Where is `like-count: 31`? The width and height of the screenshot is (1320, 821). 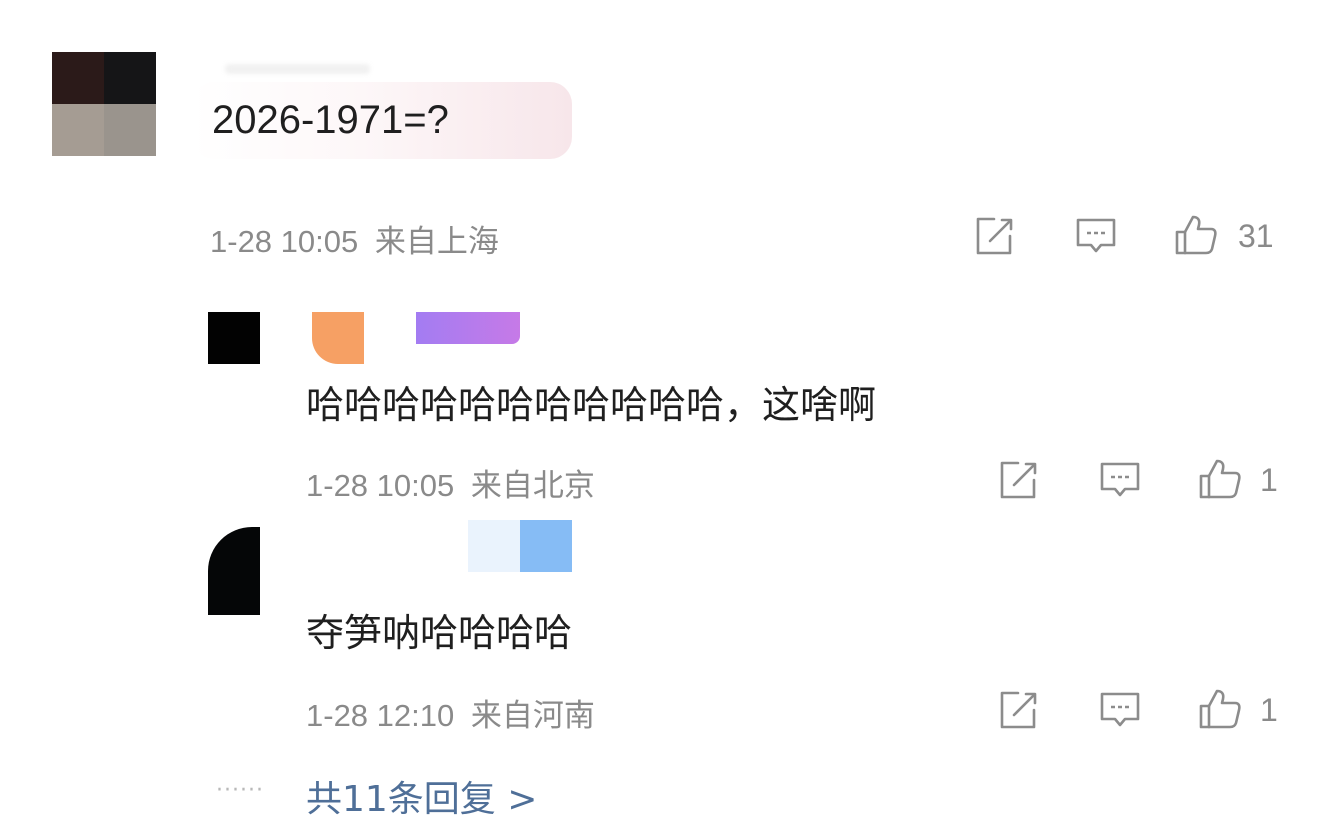
like-count: 31 is located at coordinates (1256, 236).